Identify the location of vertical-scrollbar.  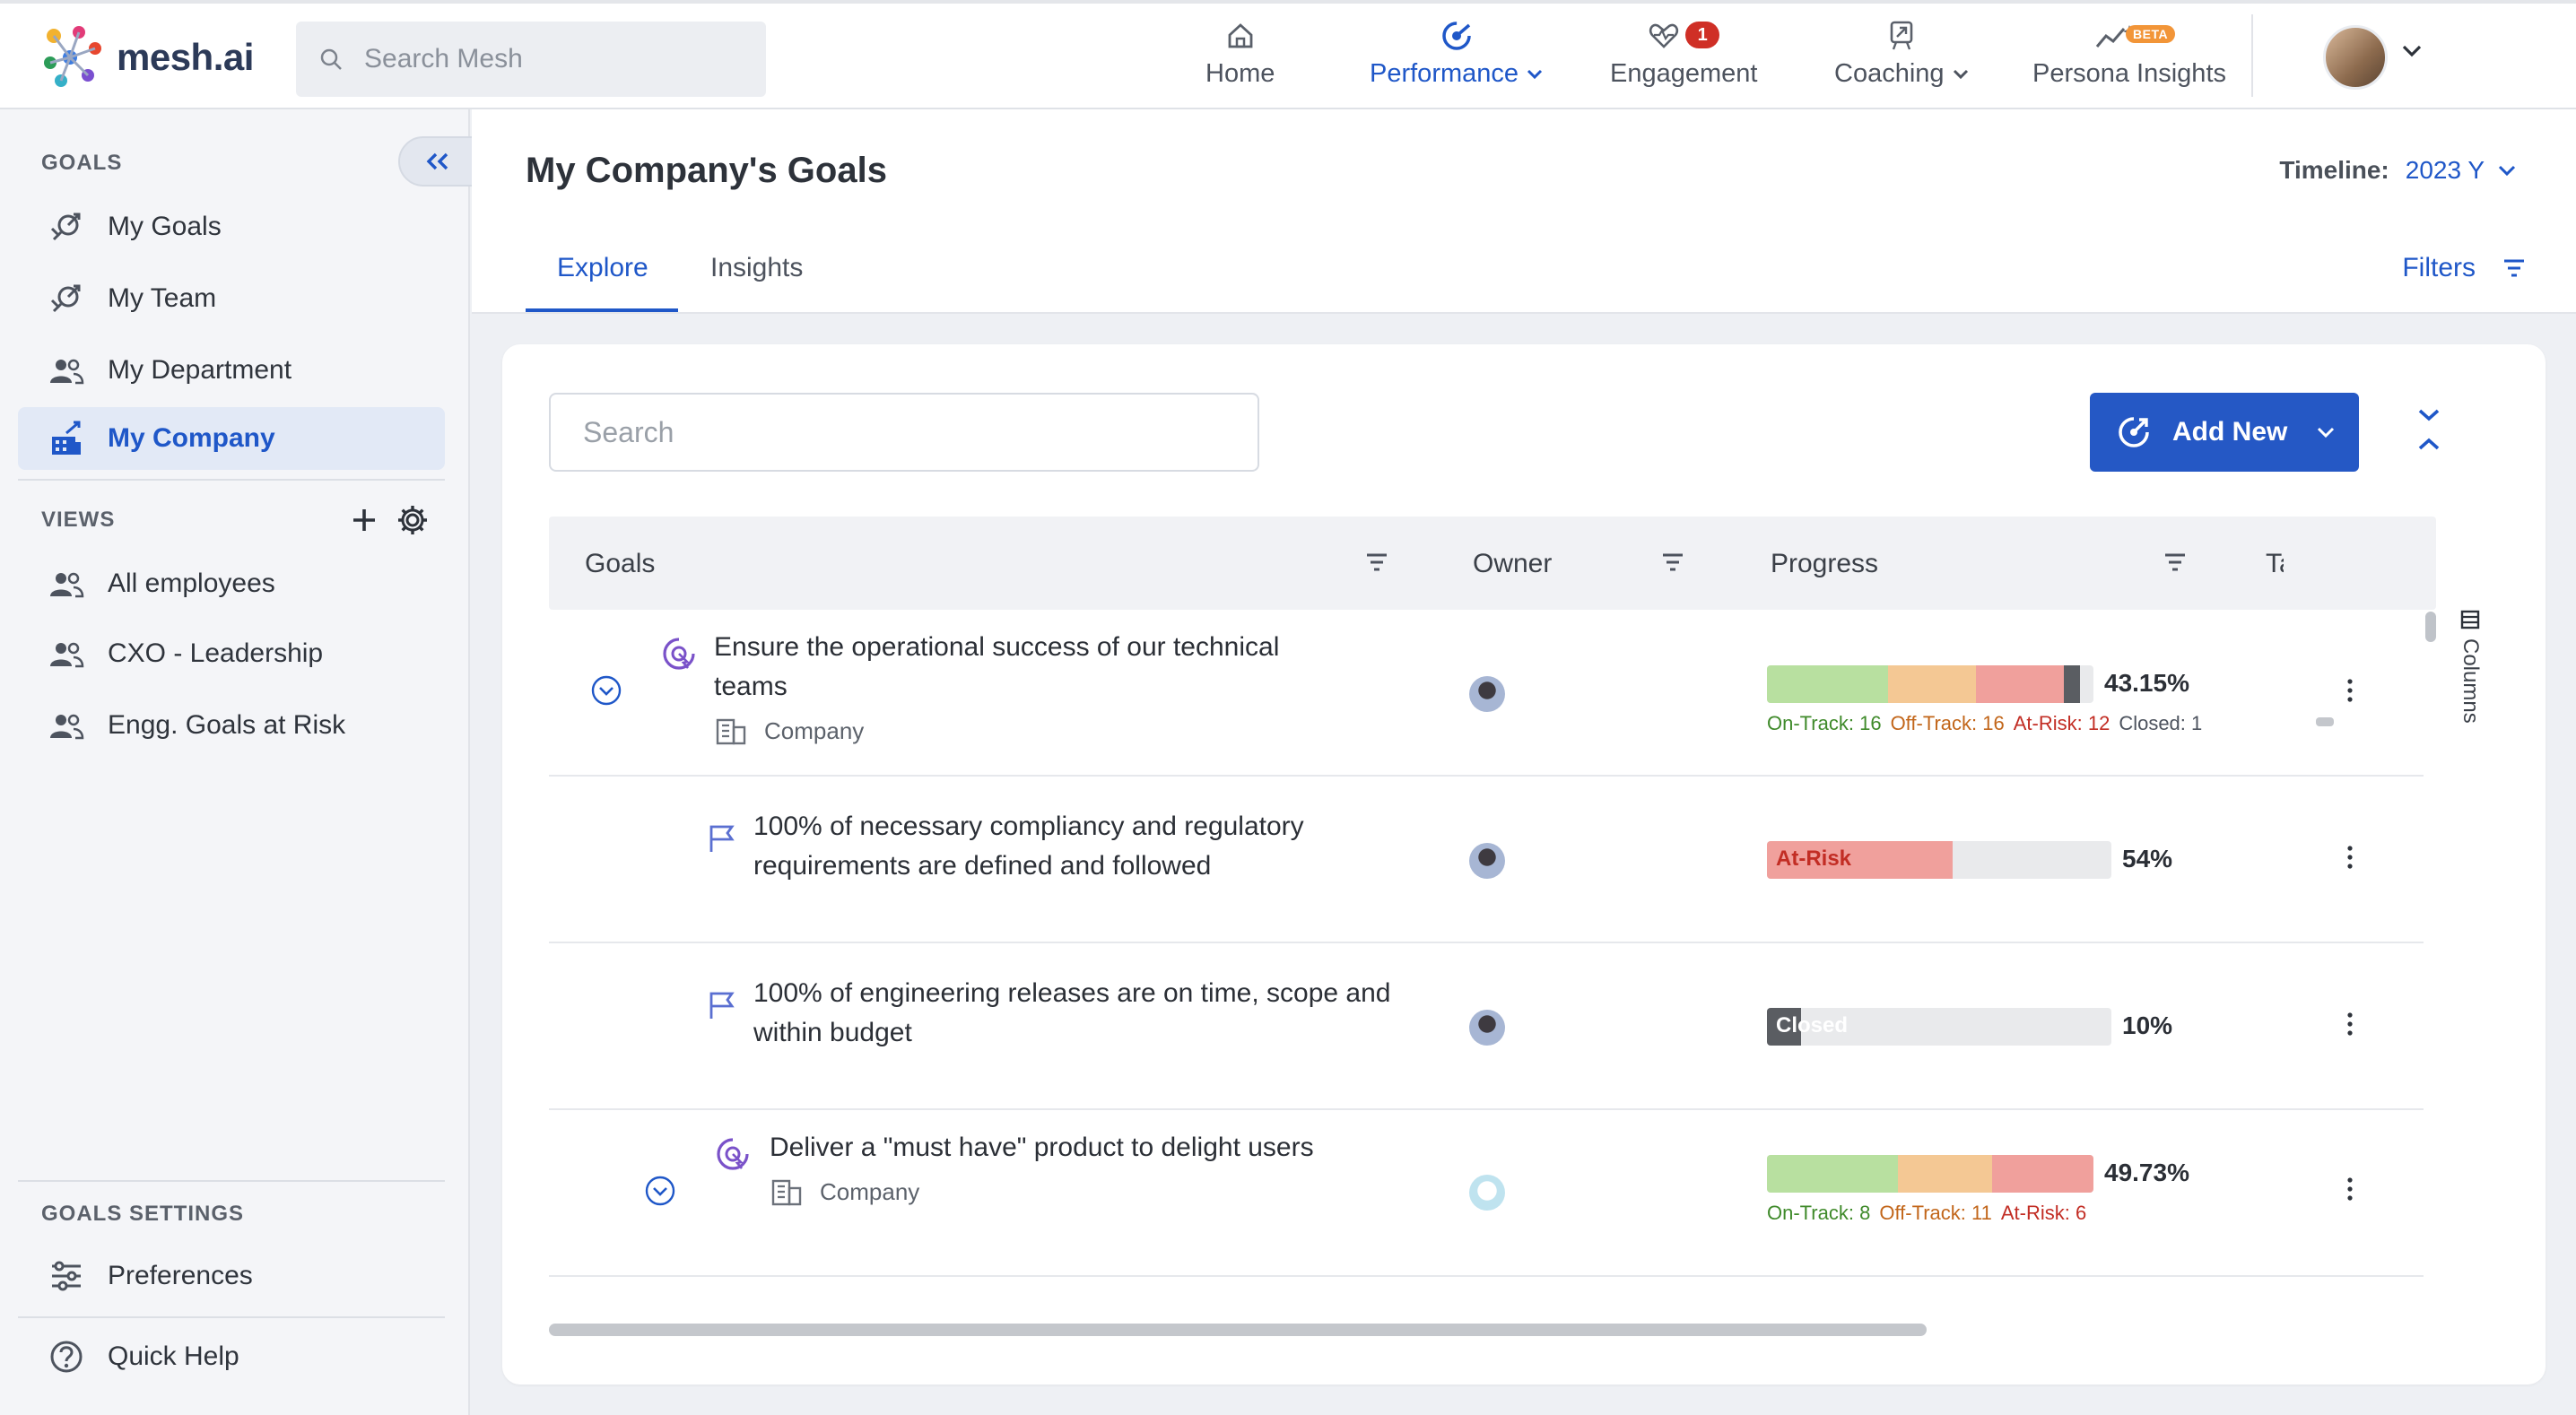
(2430, 627).